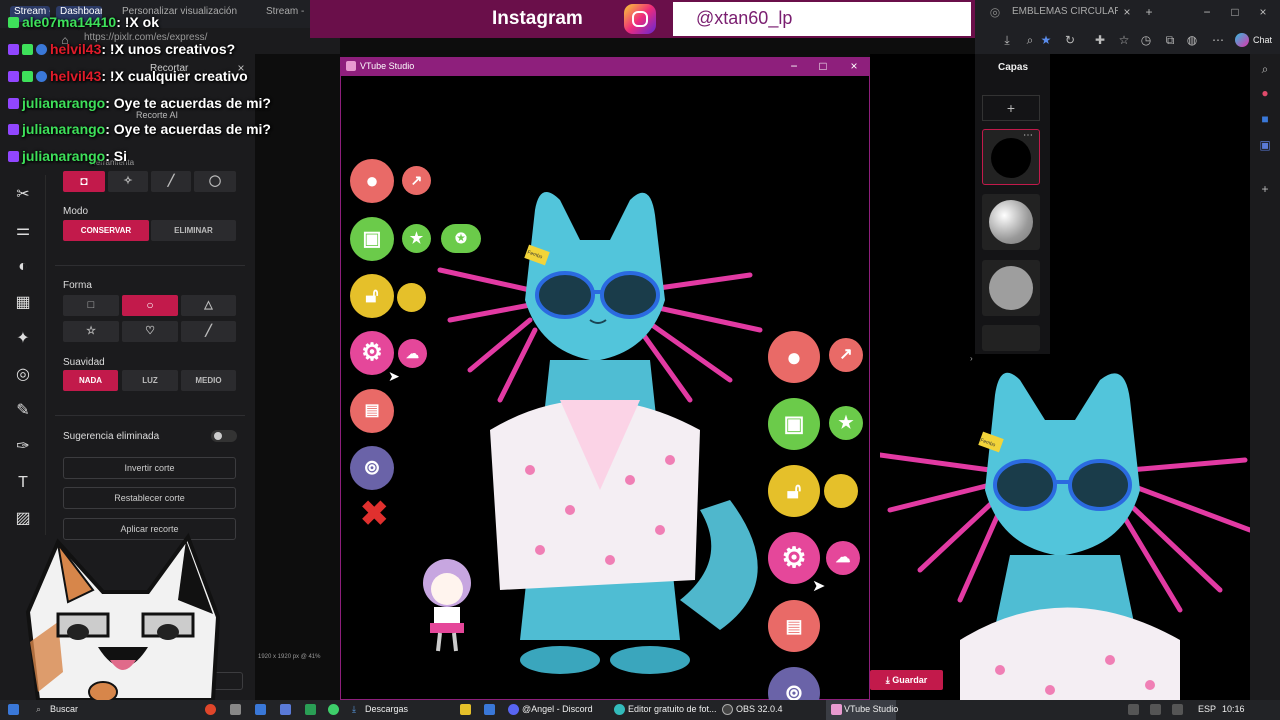 The width and height of the screenshot is (1280, 720). What do you see at coordinates (794, 626) in the screenshot?
I see `log-button-2: ▤` at bounding box center [794, 626].